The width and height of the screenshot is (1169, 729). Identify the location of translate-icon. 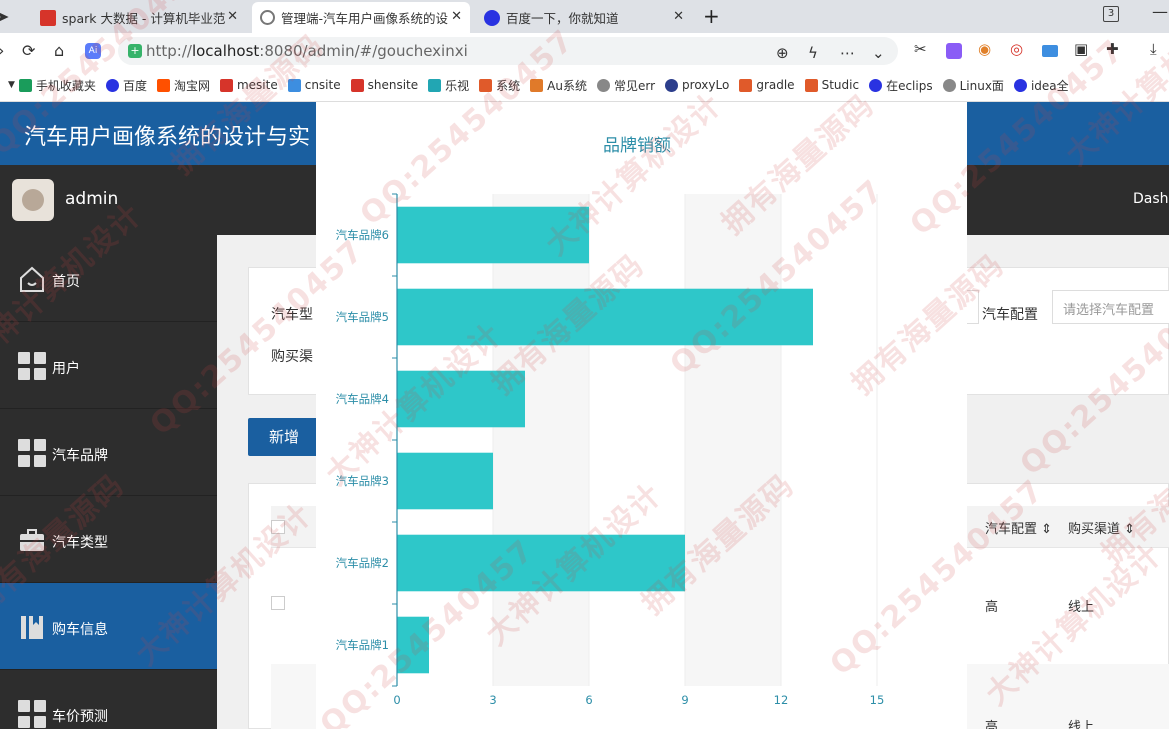
(954, 51).